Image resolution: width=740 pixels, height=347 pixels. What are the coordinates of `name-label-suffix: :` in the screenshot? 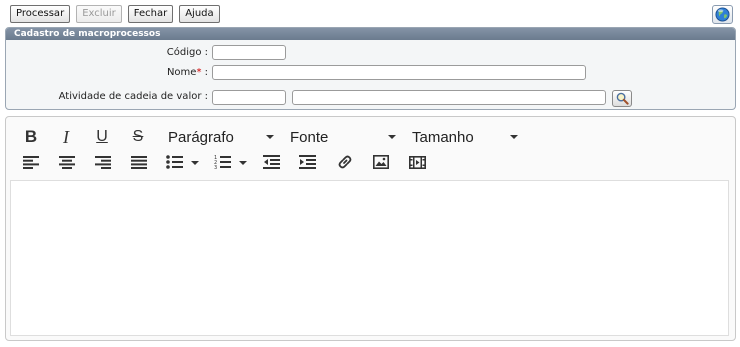 It's located at (204, 72).